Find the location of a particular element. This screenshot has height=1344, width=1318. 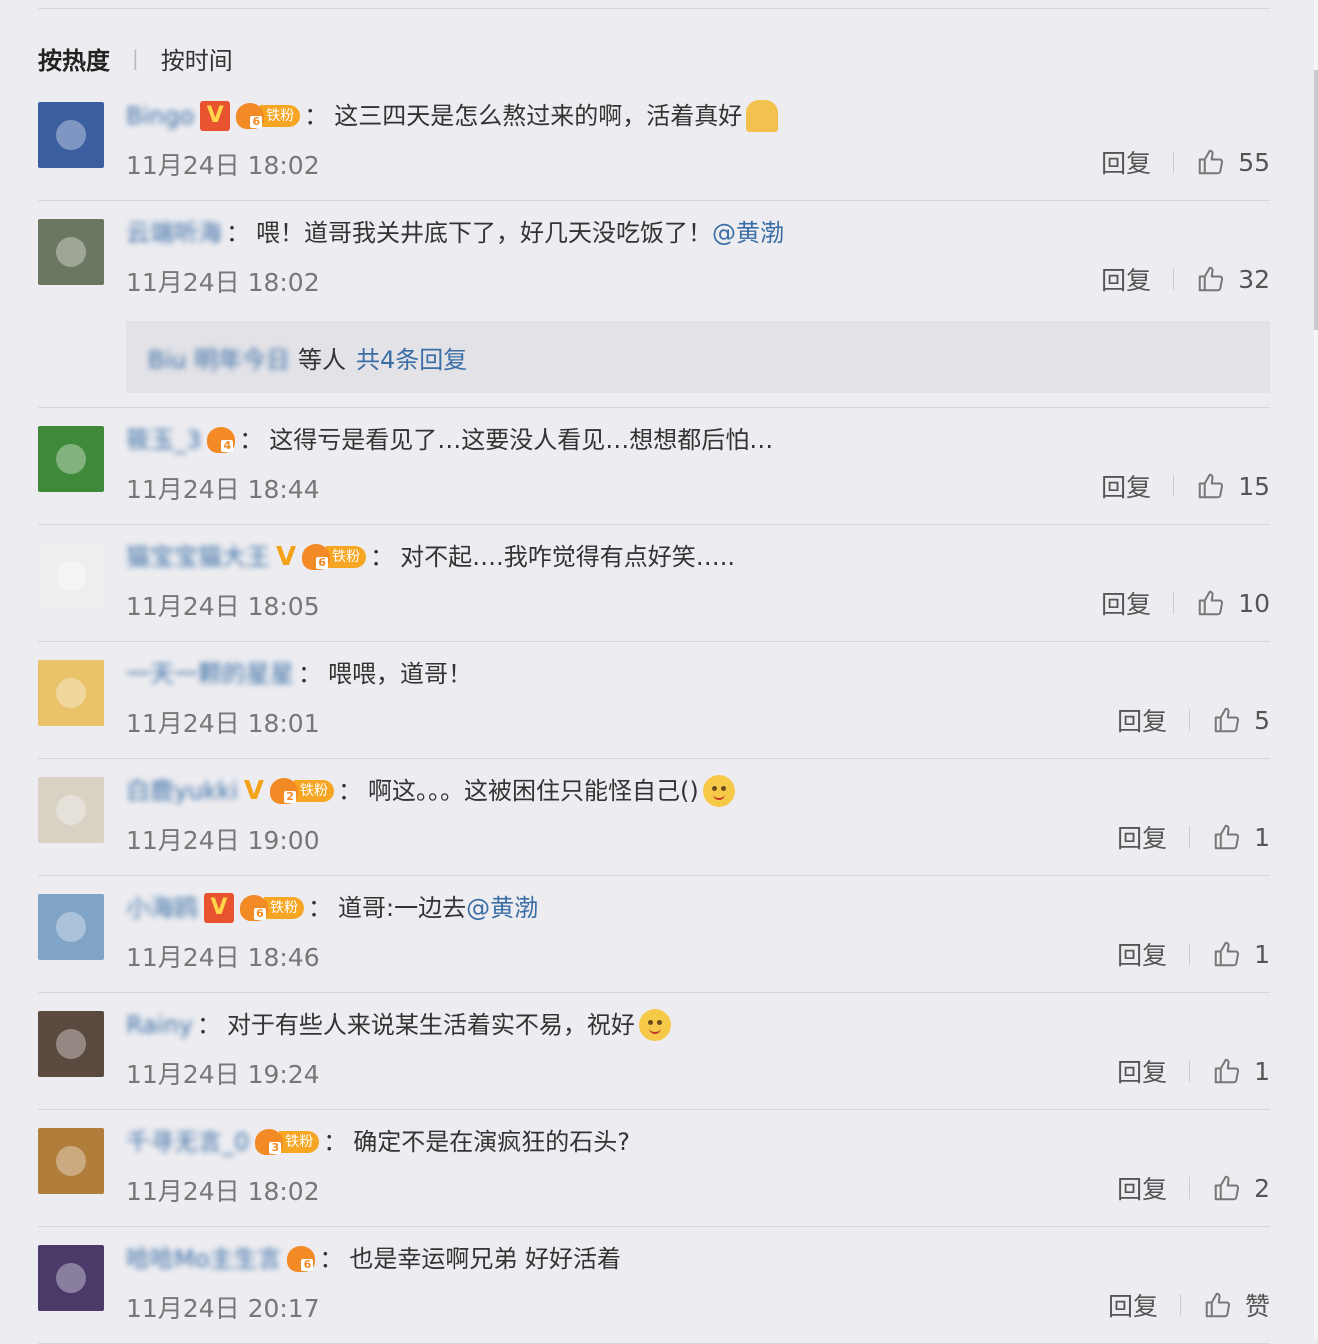

username-link: 千寻无言_0 is located at coordinates (187, 1142).